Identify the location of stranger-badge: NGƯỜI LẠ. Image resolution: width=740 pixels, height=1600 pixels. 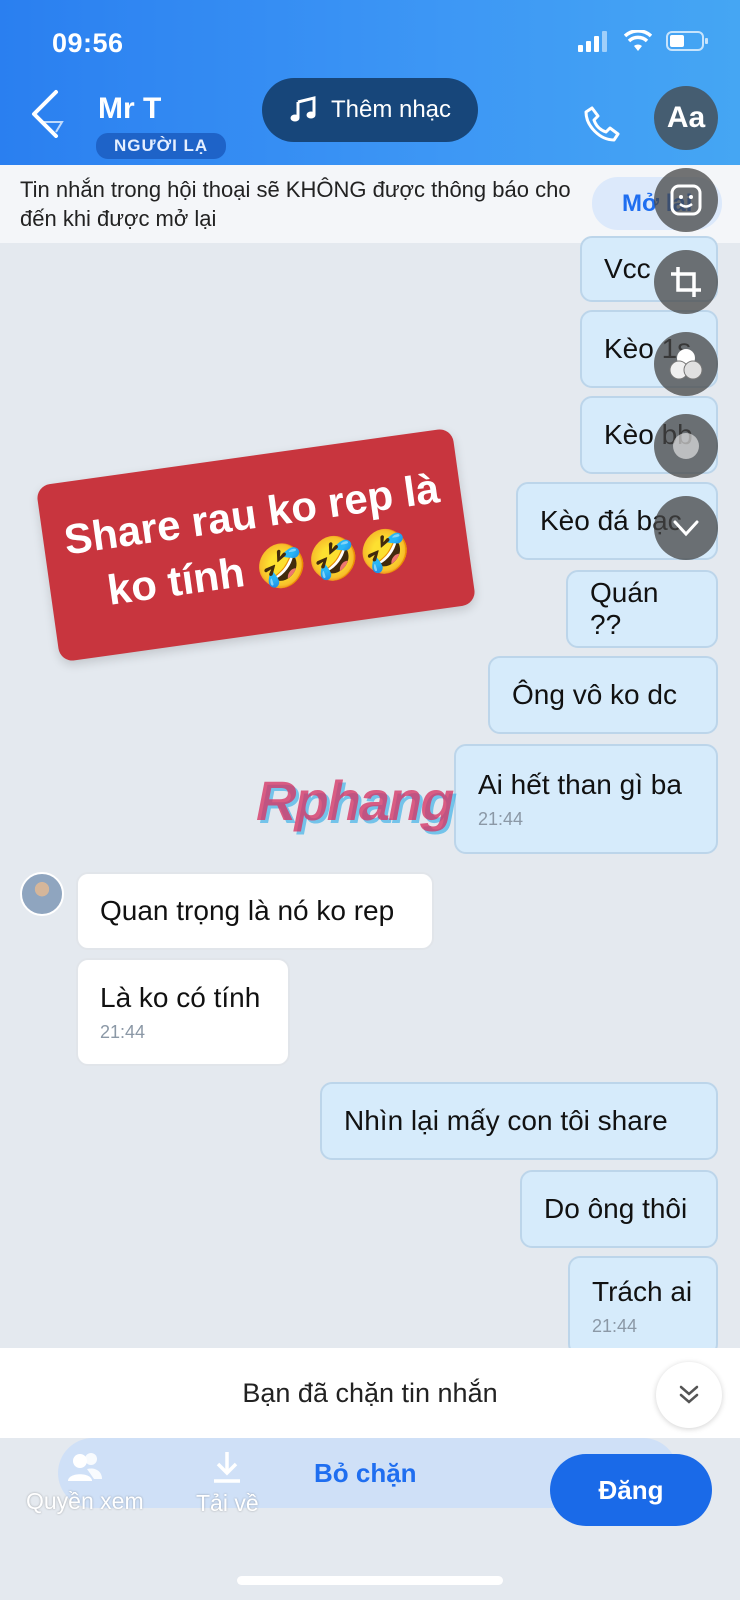
(161, 146).